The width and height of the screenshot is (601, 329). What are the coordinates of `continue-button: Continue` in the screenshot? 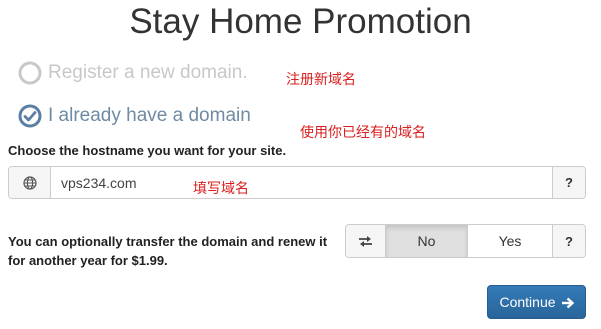 It's located at (536, 302).